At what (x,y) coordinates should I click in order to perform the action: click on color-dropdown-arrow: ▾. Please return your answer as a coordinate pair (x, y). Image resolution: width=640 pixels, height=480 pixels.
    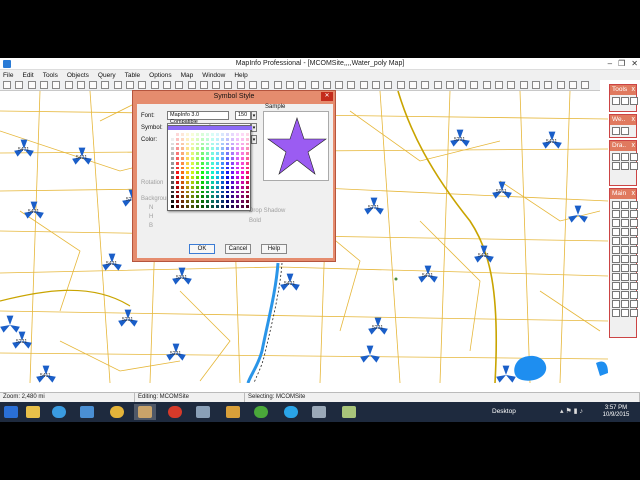
    Looking at the image, I should click on (254, 139).